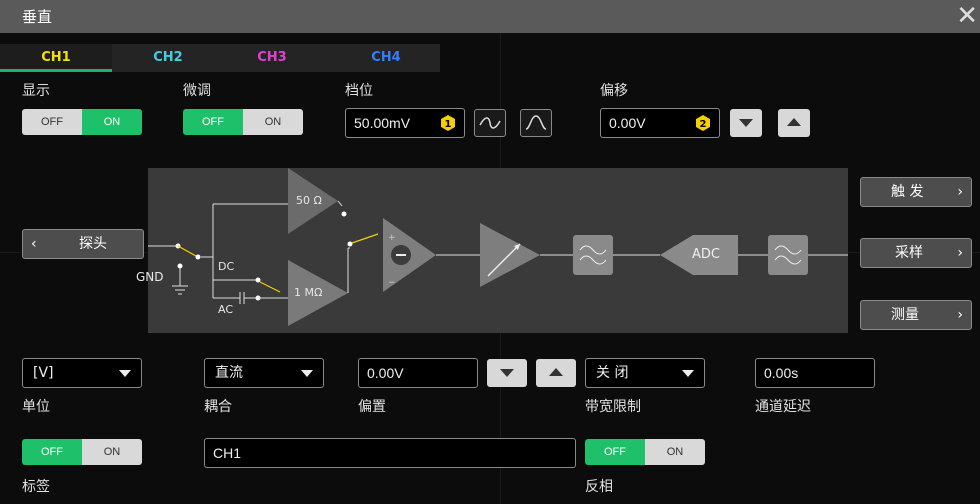 The width and height of the screenshot is (980, 504). I want to click on fine-wave-icon, so click(536, 122).